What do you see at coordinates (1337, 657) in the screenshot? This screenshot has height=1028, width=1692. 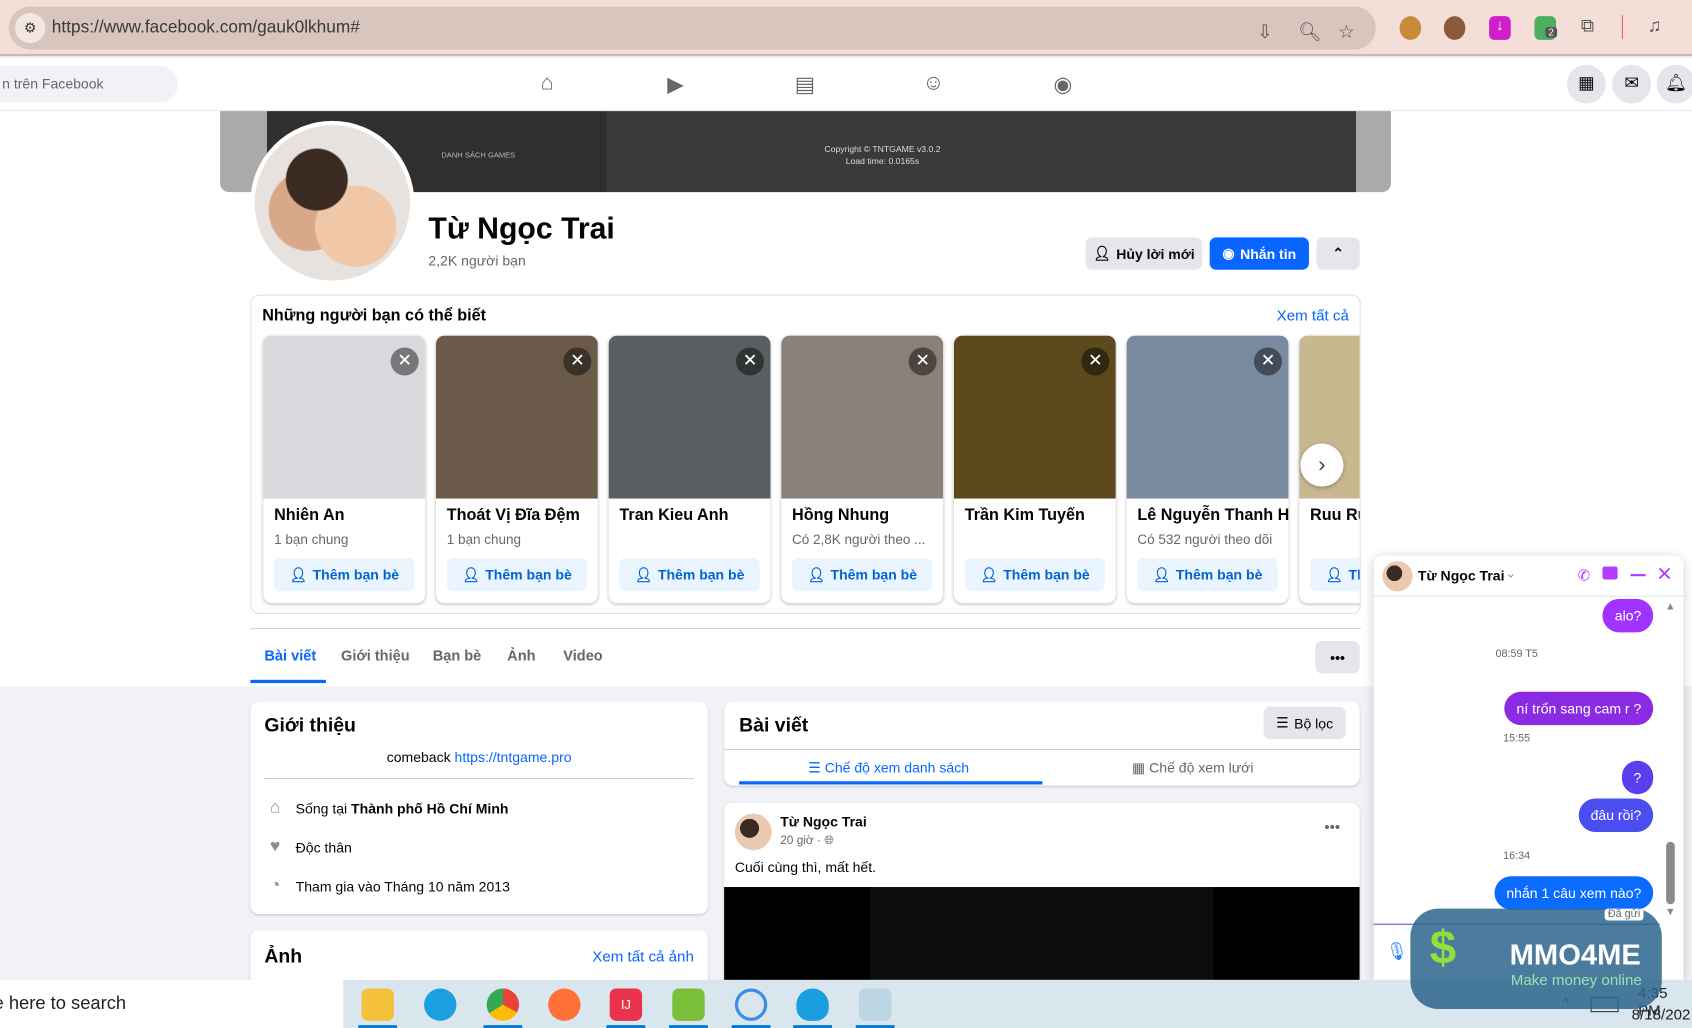 I see `more-options-button: •••` at bounding box center [1337, 657].